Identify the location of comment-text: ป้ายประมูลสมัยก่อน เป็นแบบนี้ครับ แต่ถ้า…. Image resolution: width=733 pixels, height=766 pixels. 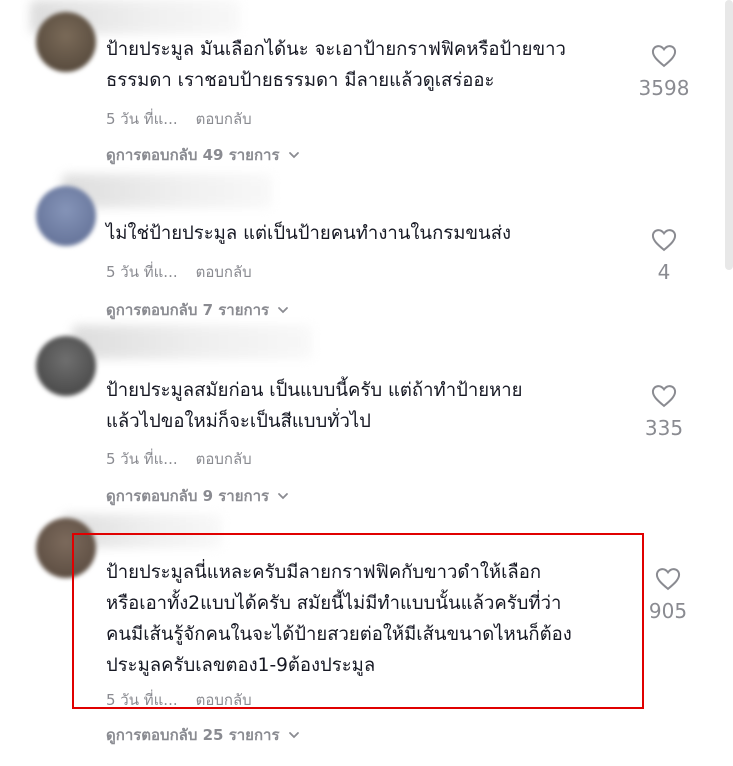
(314, 406).